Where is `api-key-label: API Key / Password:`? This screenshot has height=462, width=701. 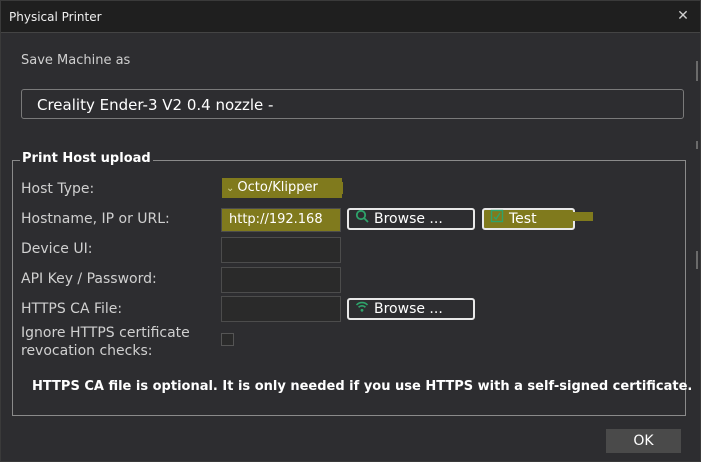 api-key-label: API Key / Password: is located at coordinates (89, 279).